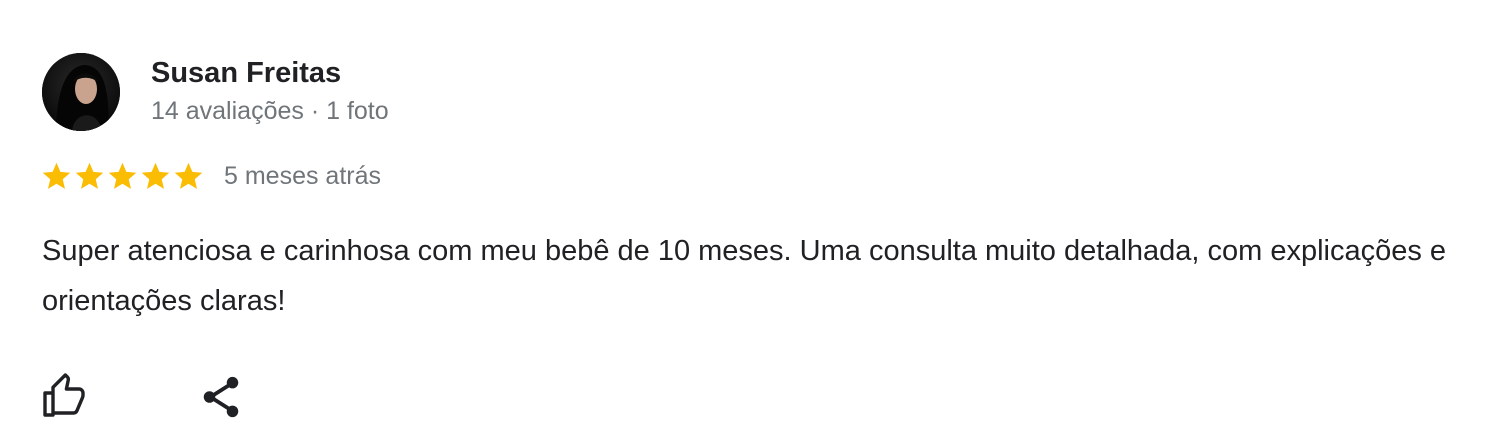 The width and height of the screenshot is (1501, 444). I want to click on thumbs-up-icon, so click(64, 395).